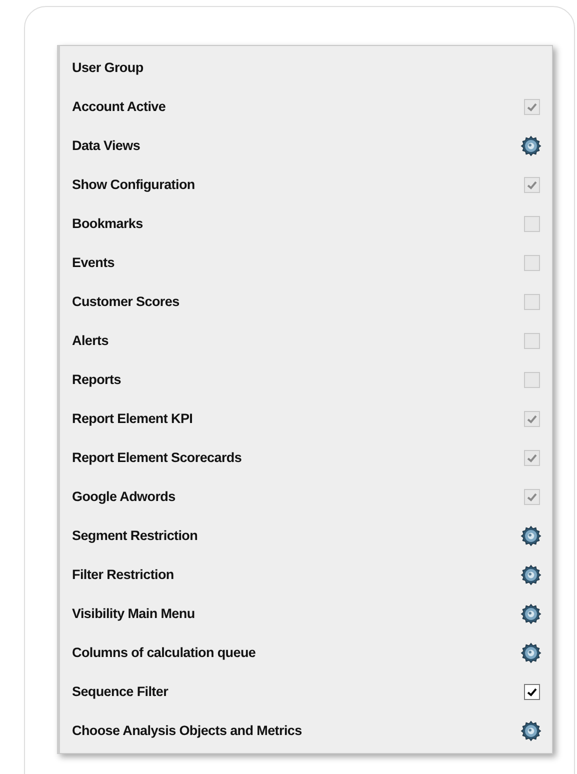 This screenshot has height=774, width=577. Describe the element at coordinates (132, 418) in the screenshot. I see `permission-label: Report Element KPI` at that location.